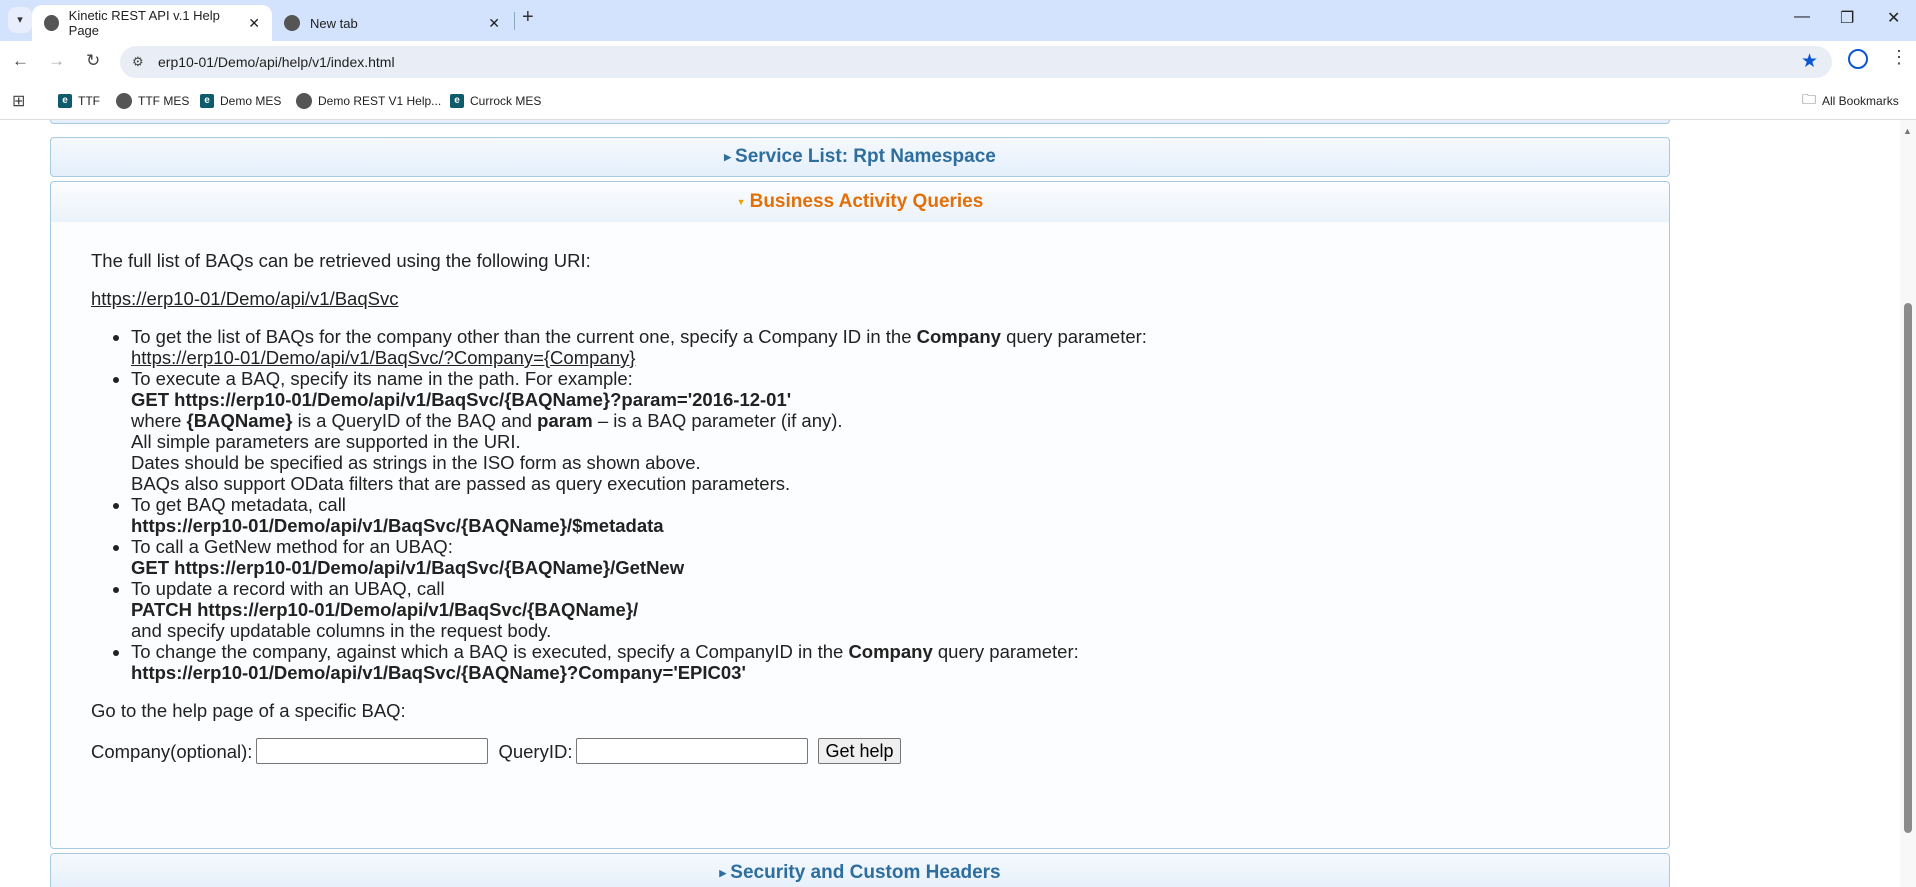 This screenshot has width=1916, height=887. I want to click on bookmark-label: All Bookmarks, so click(1860, 100).